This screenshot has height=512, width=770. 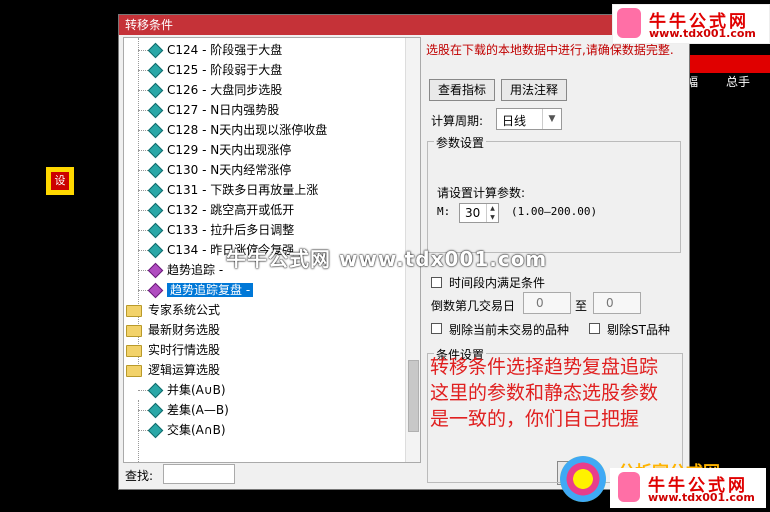 I want to click on tree-item: C125 - 阶段弱于大盘, so click(x=210, y=70).